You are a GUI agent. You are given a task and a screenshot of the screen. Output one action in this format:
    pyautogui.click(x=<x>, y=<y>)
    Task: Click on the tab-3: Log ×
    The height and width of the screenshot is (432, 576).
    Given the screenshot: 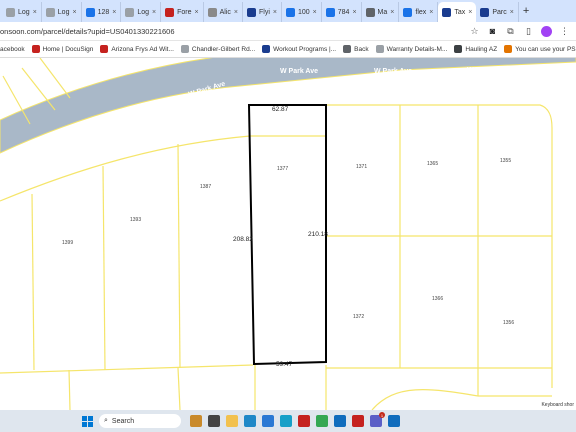 What is the action you would take?
    pyautogui.click(x=141, y=12)
    